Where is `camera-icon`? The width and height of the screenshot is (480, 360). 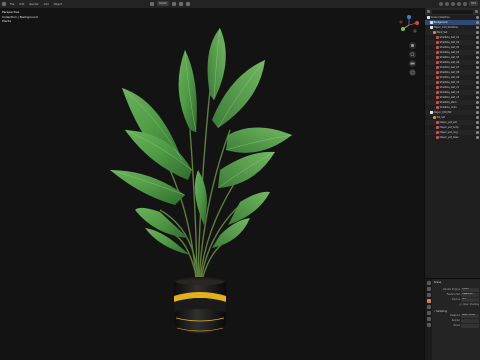 camera-icon is located at coordinates (412, 63).